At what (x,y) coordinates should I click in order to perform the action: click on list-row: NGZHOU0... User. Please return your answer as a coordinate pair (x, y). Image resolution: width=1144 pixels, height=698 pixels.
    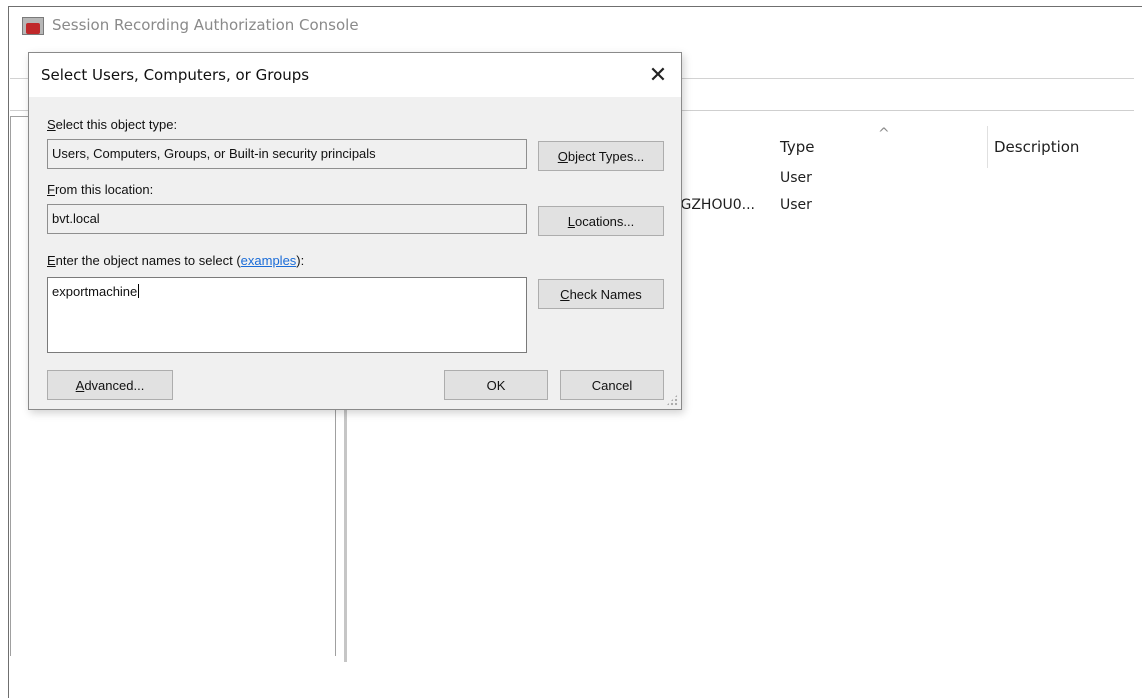
    Looking at the image, I should click on (823, 208).